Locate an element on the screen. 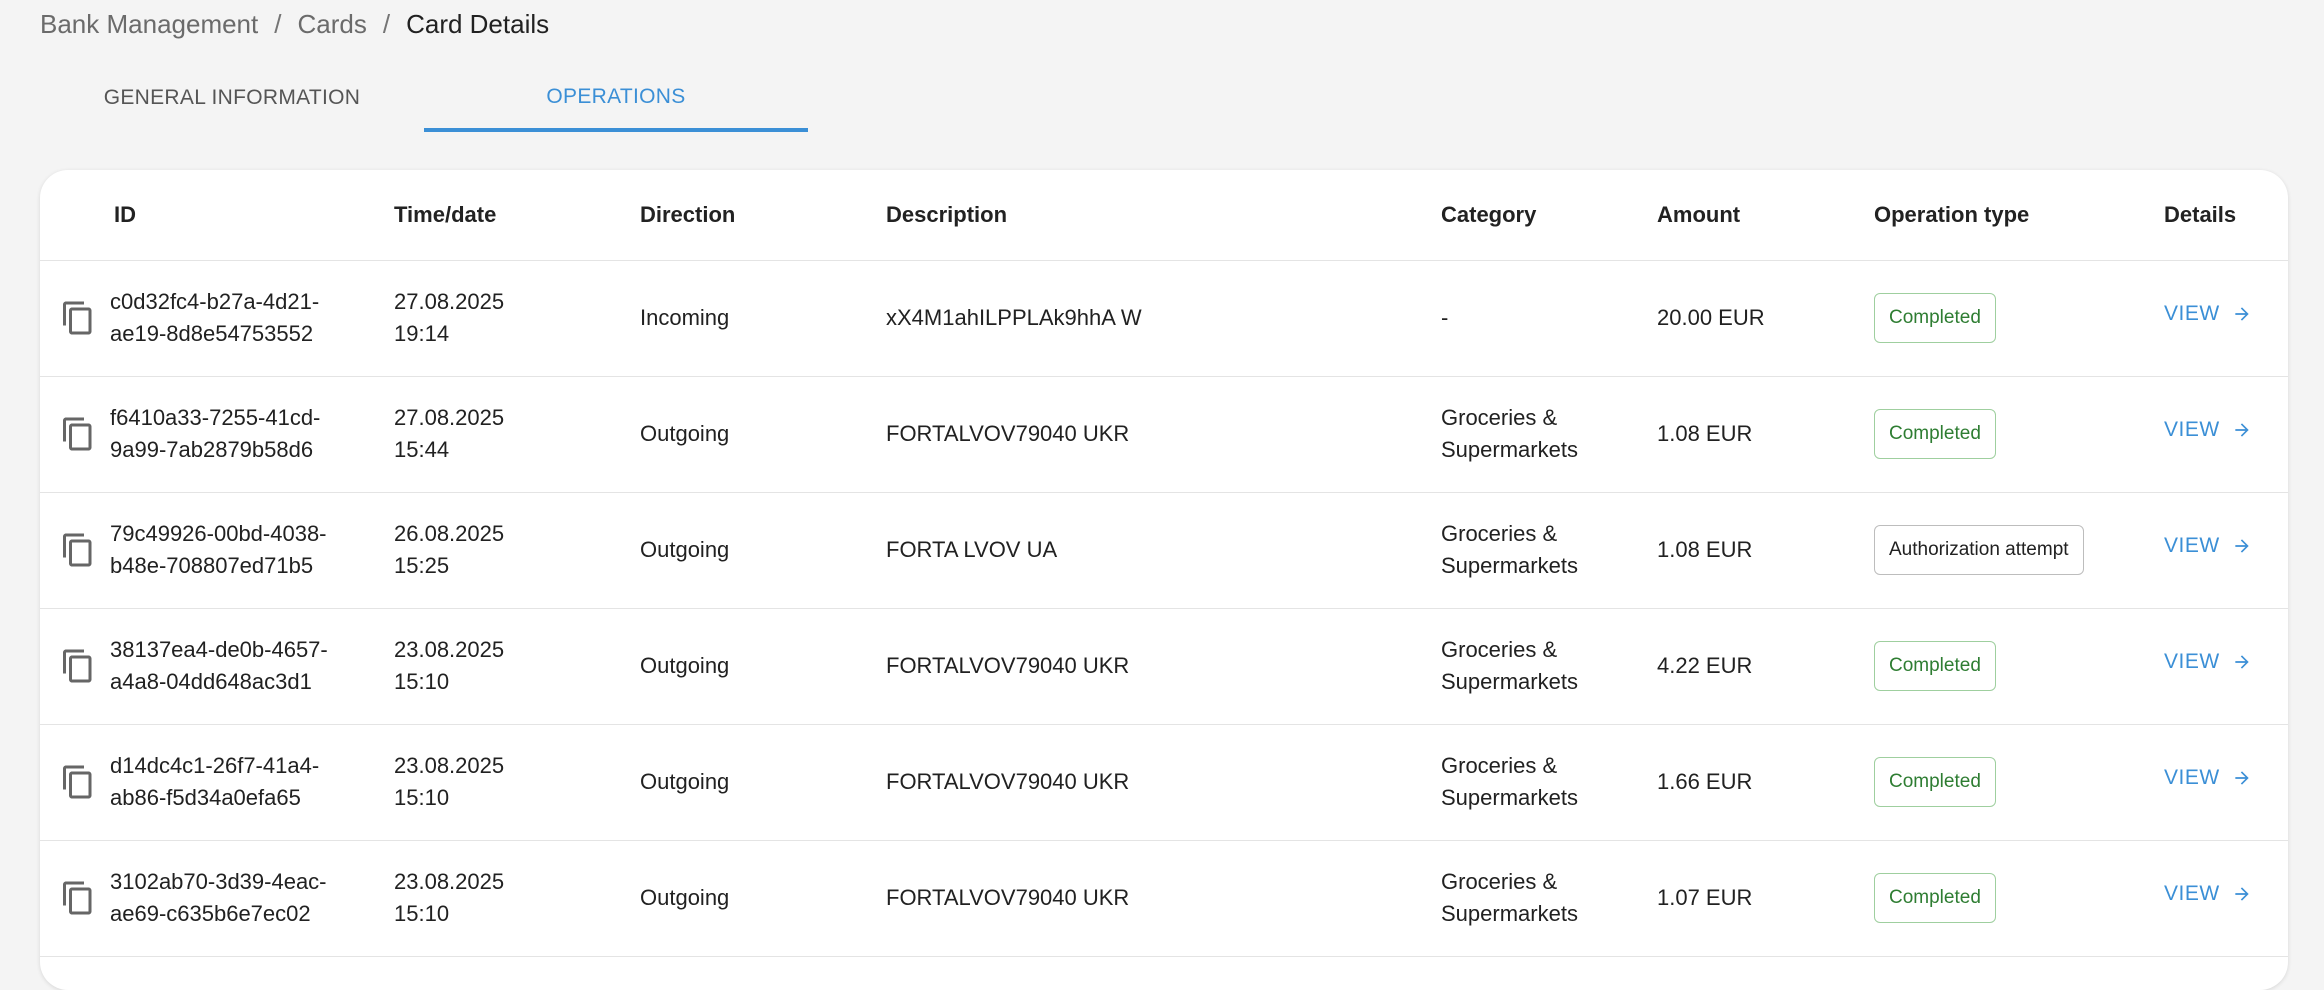 This screenshot has height=990, width=2324. breadcrumb-cards: Cards is located at coordinates (331, 24).